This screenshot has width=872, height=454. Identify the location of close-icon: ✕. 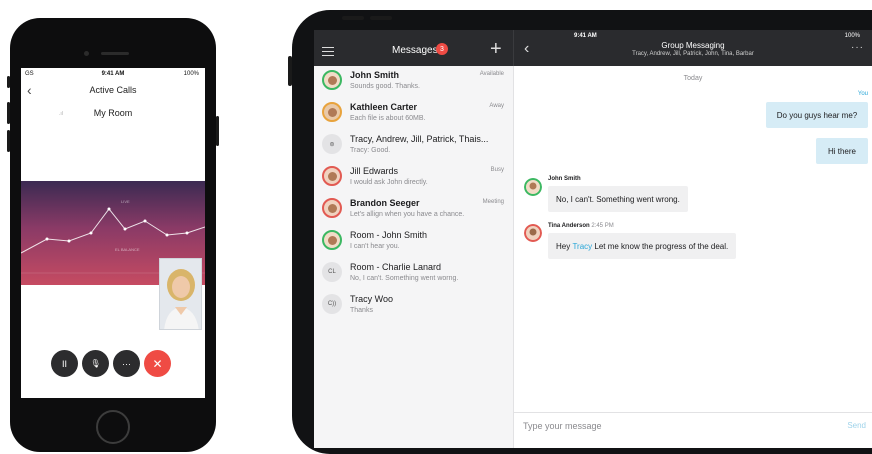
(157, 363).